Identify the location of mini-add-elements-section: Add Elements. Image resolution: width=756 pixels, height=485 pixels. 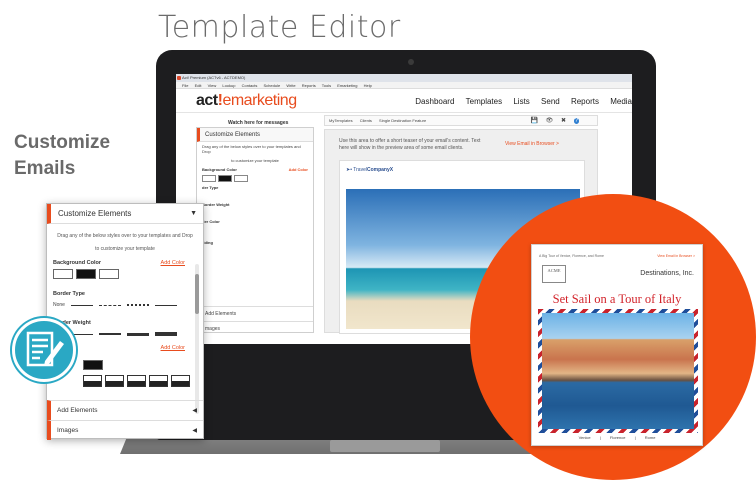
(255, 313).